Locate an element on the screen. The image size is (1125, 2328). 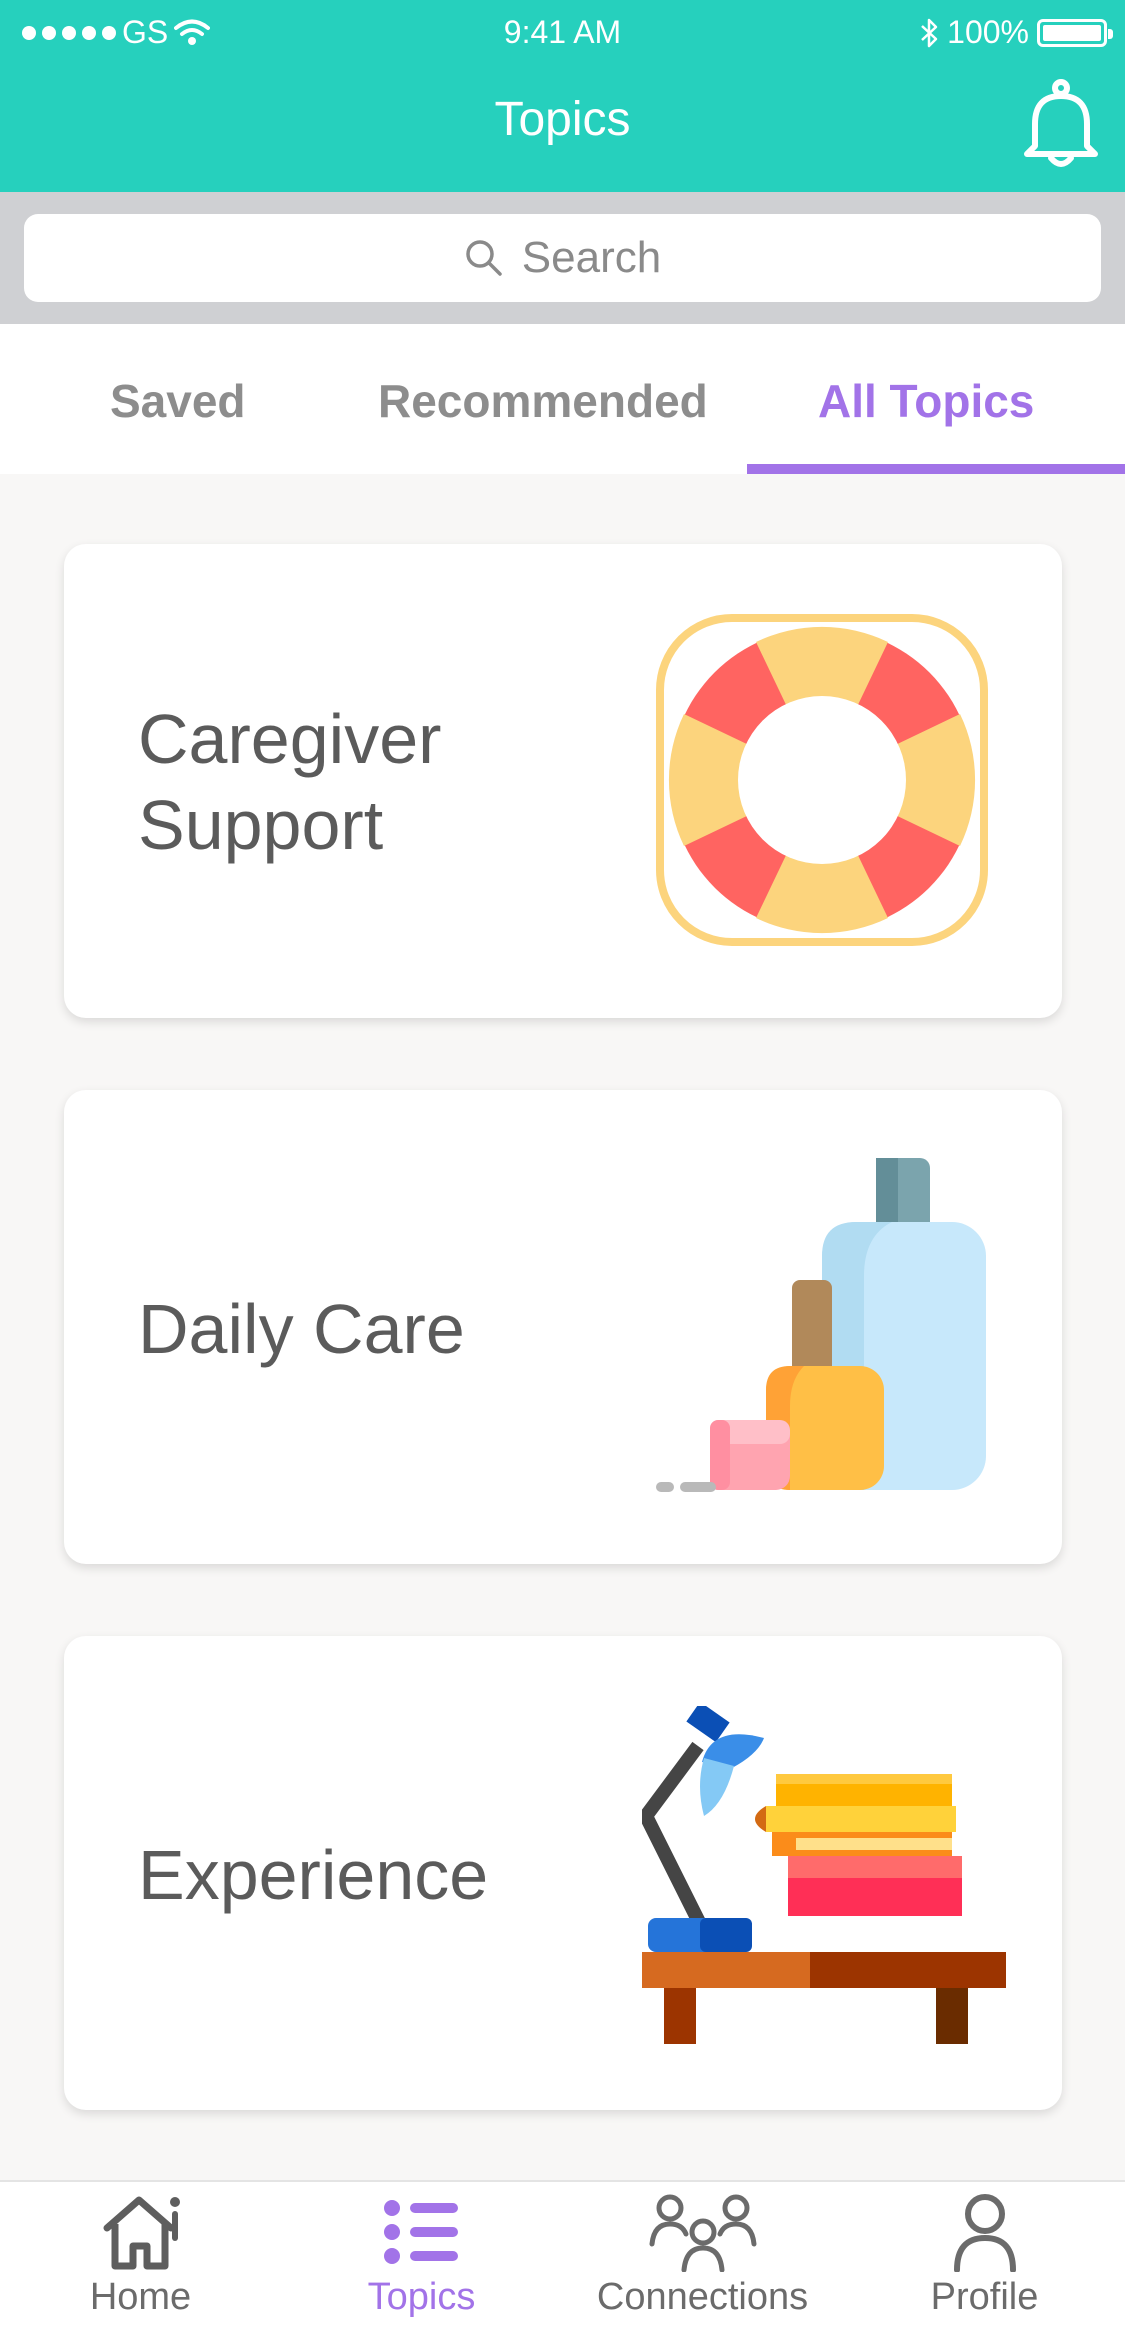
bottom-navigation: Home Topics Connections Profile is located at coordinates (562, 2254).